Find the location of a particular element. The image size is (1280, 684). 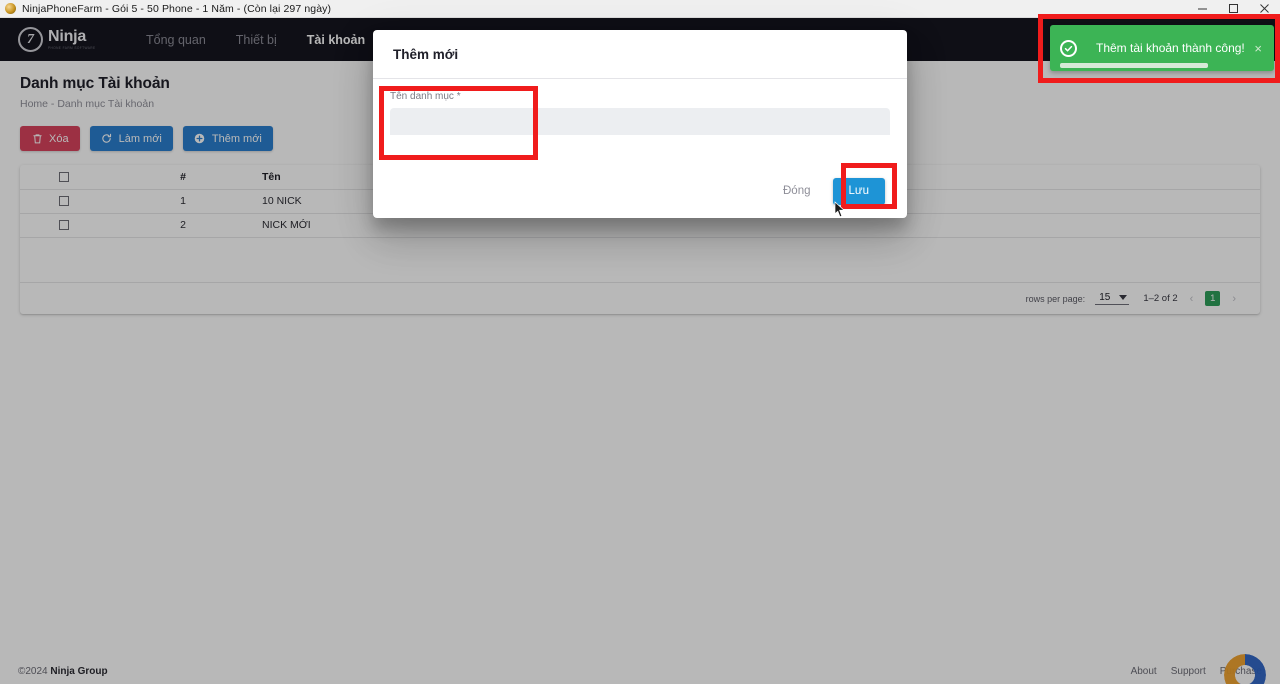

dialog-header: Thêm mới is located at coordinates (640, 54).